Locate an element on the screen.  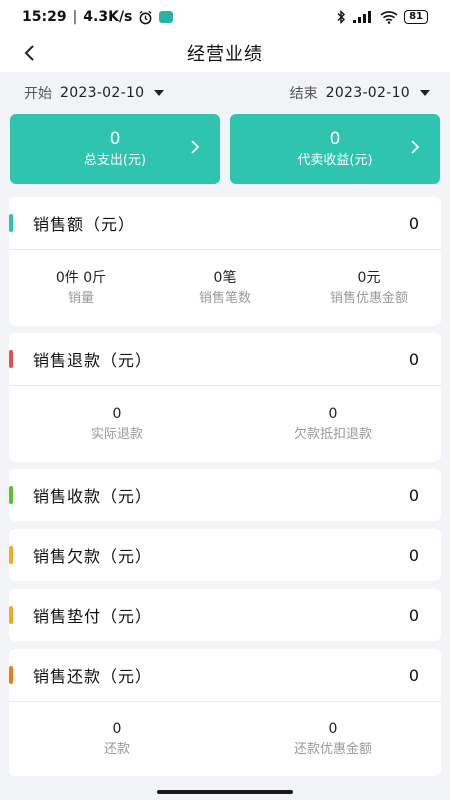
end-date-value: 2023-02-10 is located at coordinates (367, 93).